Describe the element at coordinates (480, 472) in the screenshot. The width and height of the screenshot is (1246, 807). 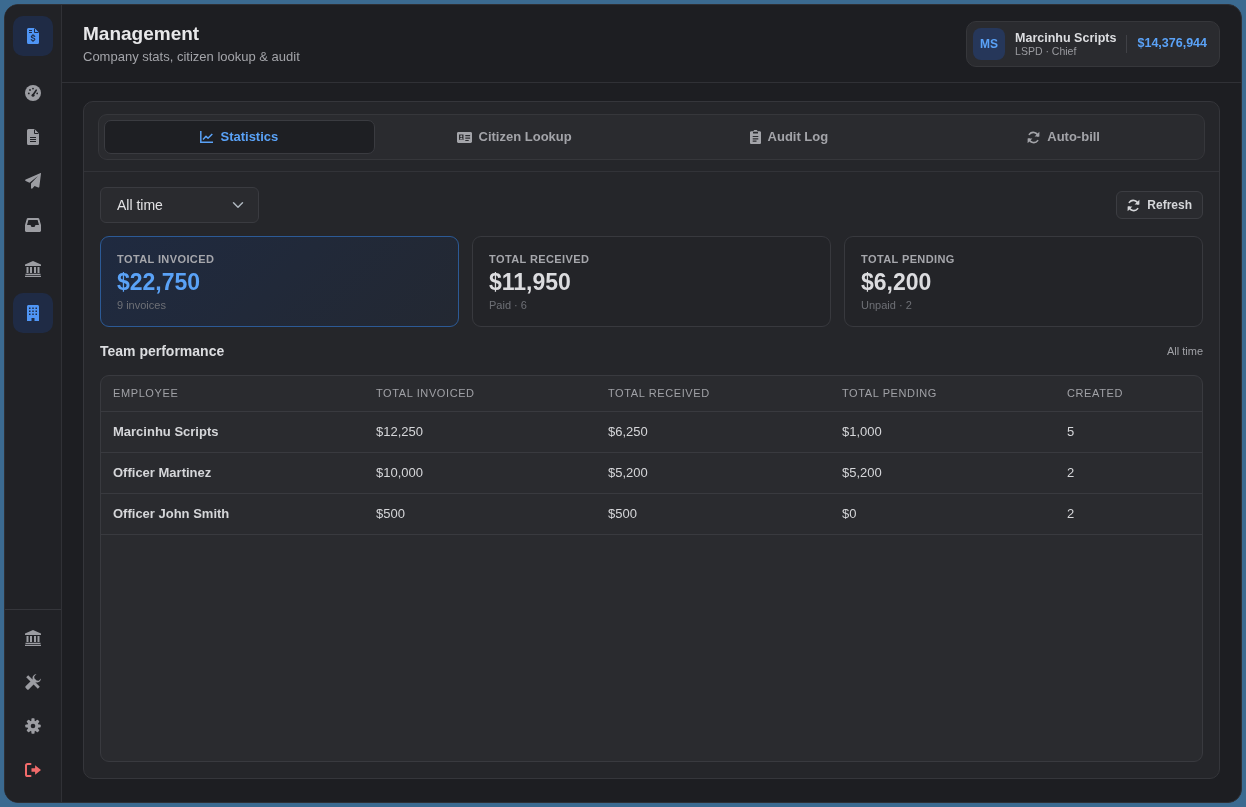
I see `table-cell: $10,000` at that location.